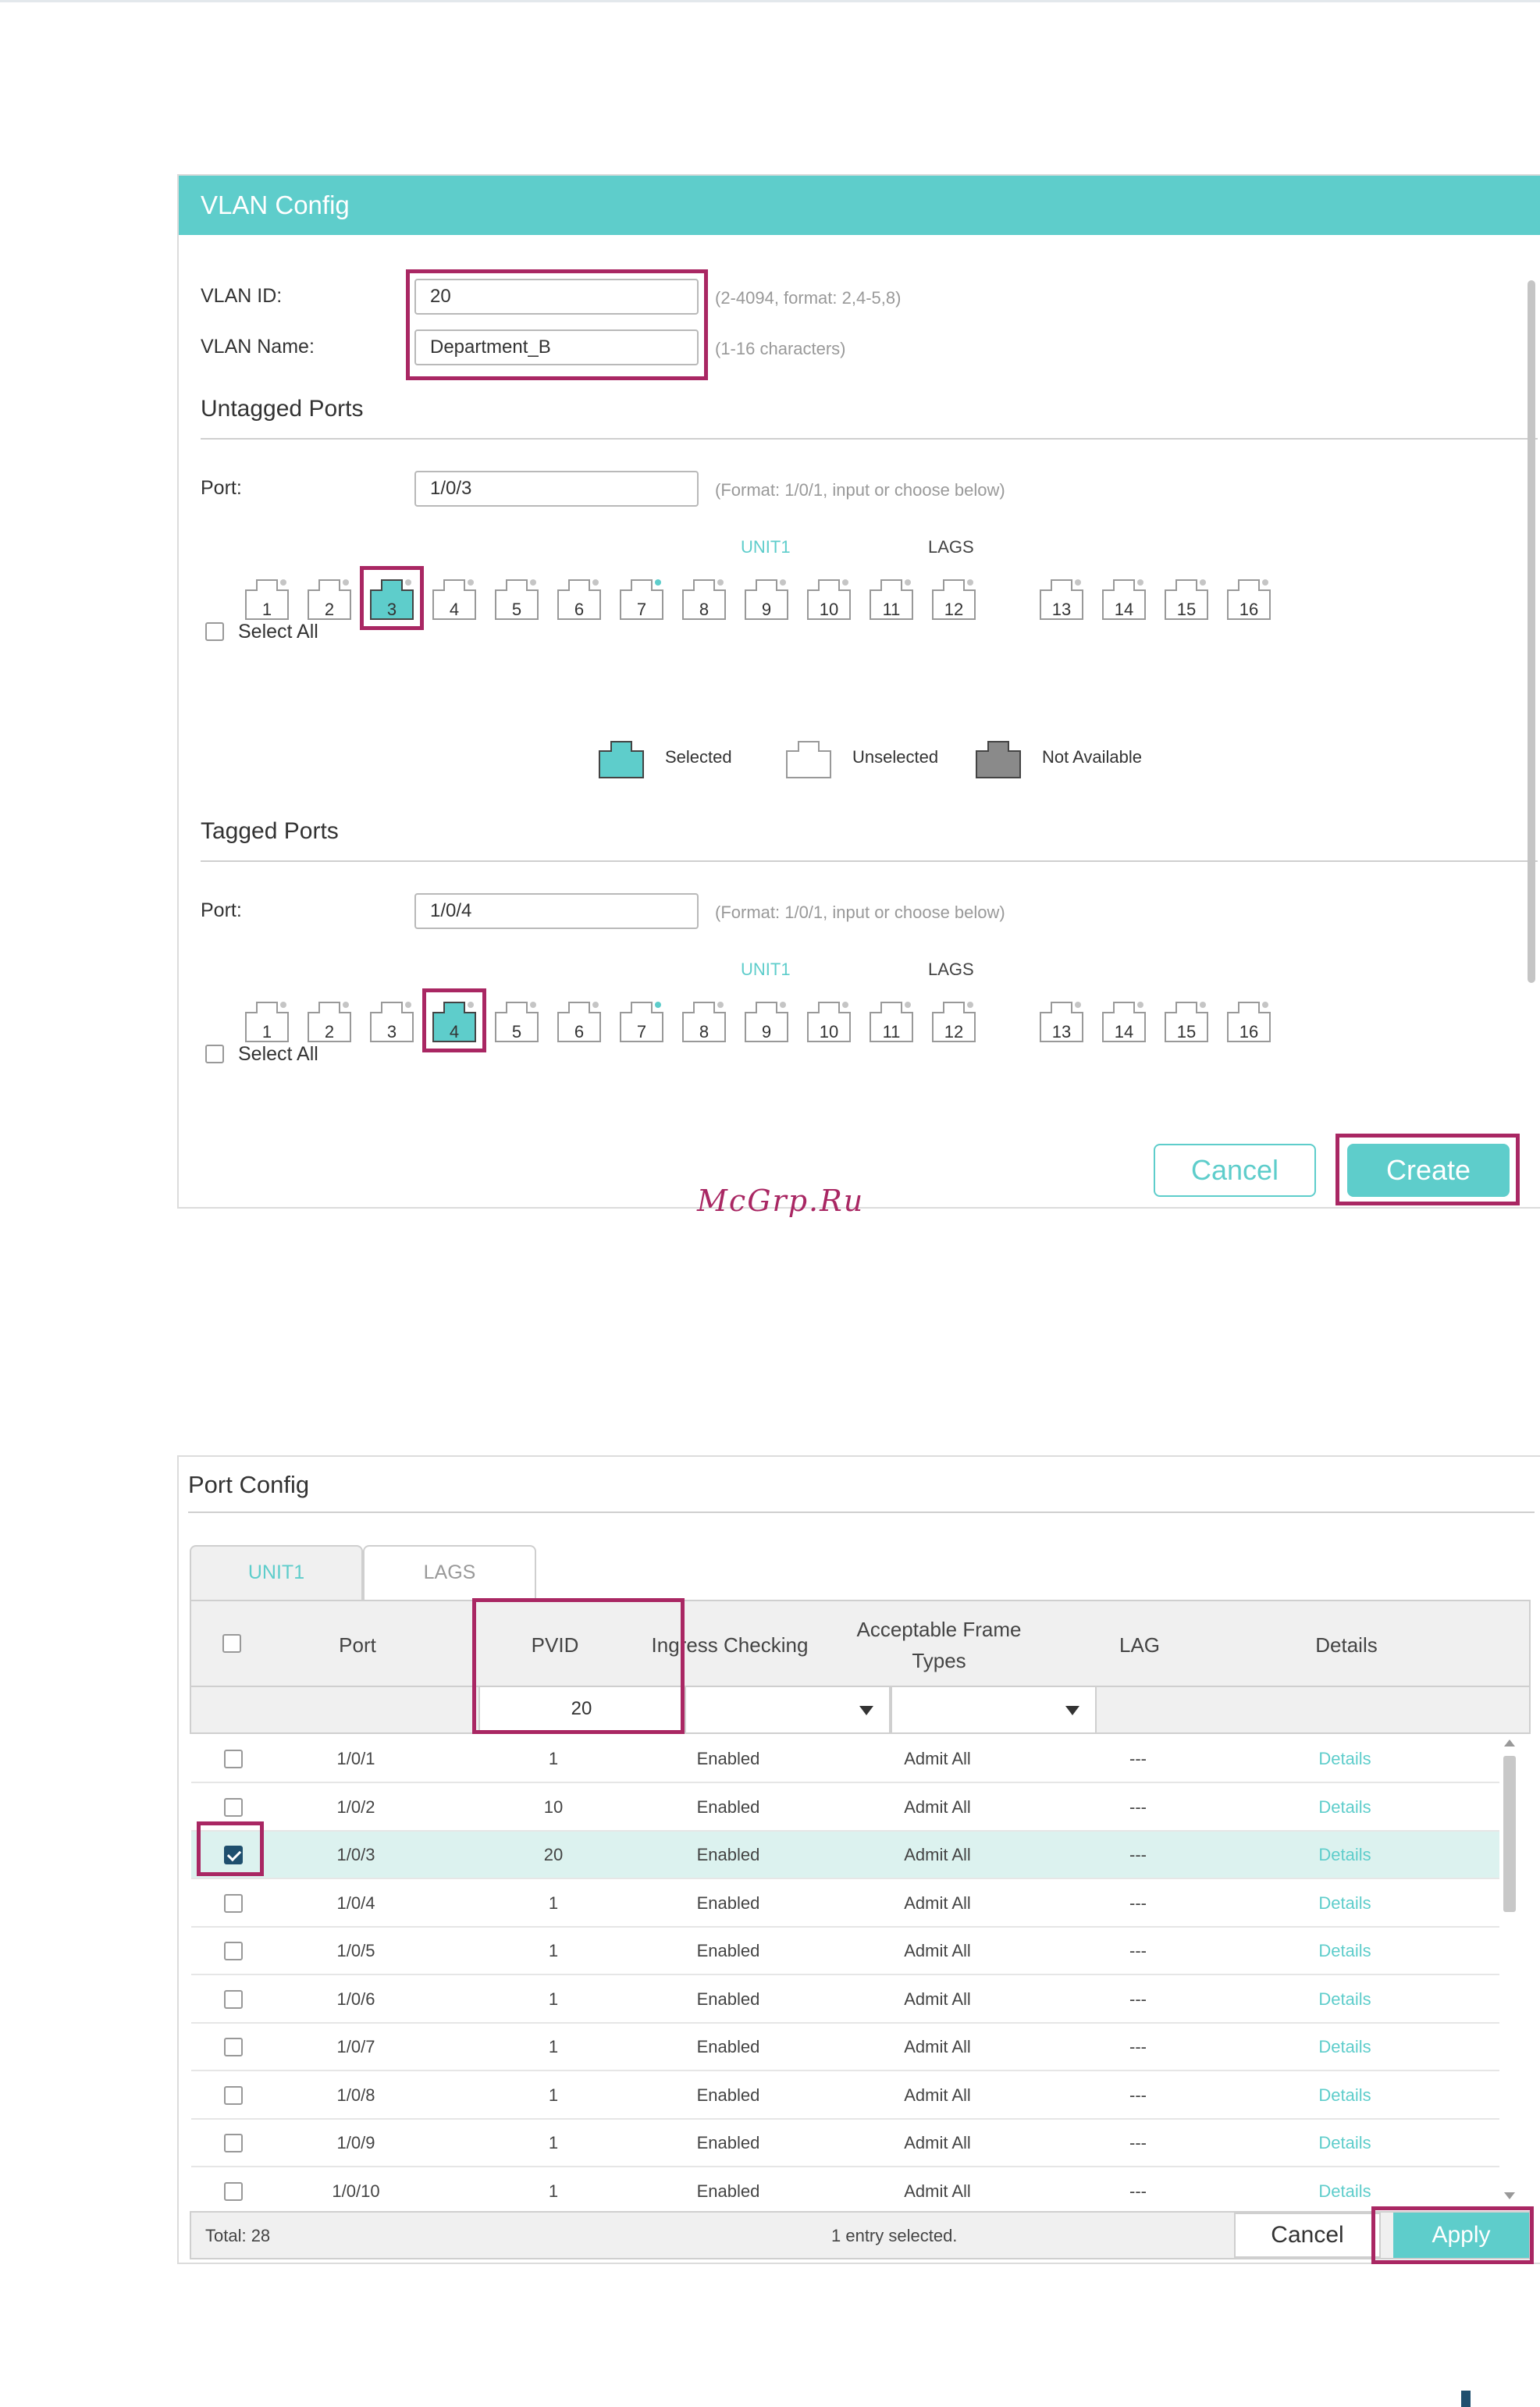 The height and width of the screenshot is (2407, 1540). Describe the element at coordinates (860, 912) in the screenshot. I see `tagged-port-hint: (Format: 1/0/1, input or choose below)` at that location.